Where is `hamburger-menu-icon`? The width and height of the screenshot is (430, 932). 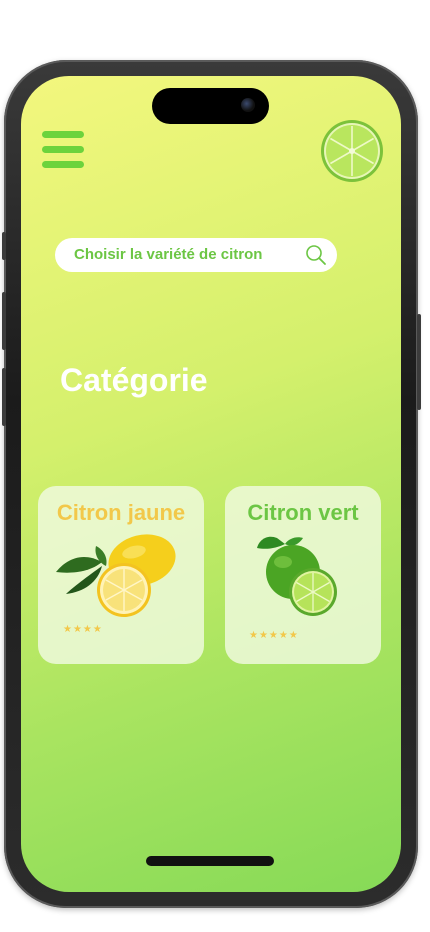
hamburger-menu-icon is located at coordinates (64, 151).